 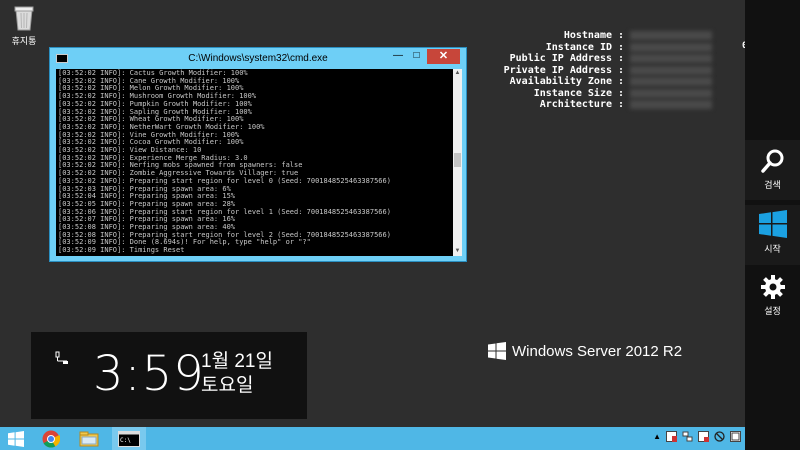 What do you see at coordinates (121, 250) in the screenshot?
I see `console-line: [03:52:09 INFO]: Timings Reset` at bounding box center [121, 250].